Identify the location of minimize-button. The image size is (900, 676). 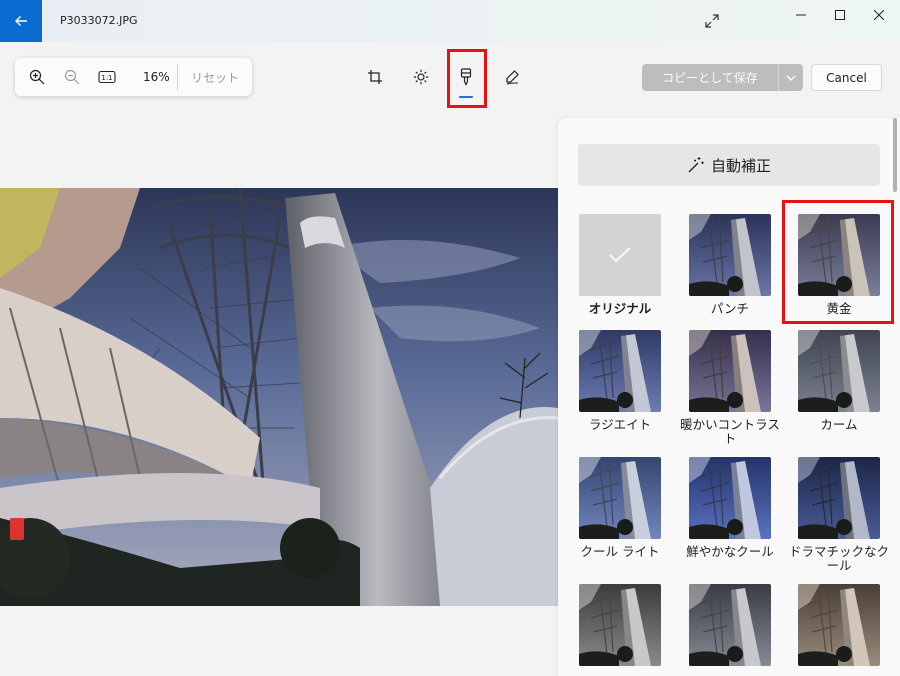
(801, 15).